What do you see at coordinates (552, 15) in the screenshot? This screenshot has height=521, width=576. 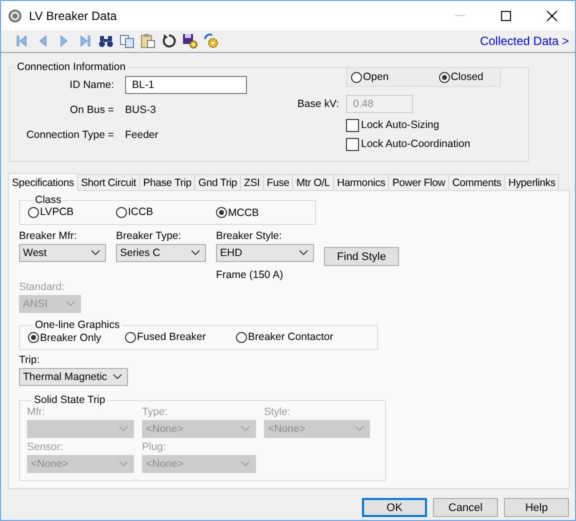 I see `close-icon` at bounding box center [552, 15].